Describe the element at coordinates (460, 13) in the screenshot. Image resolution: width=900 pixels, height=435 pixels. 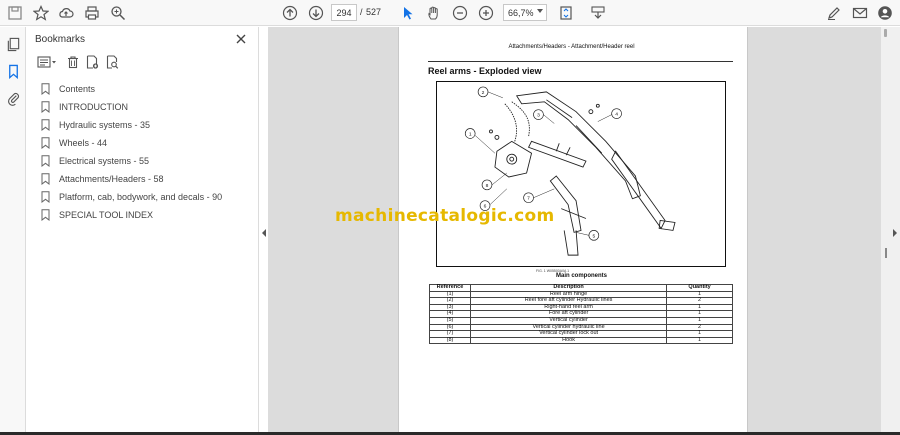
I see `zoom-out-icon` at that location.